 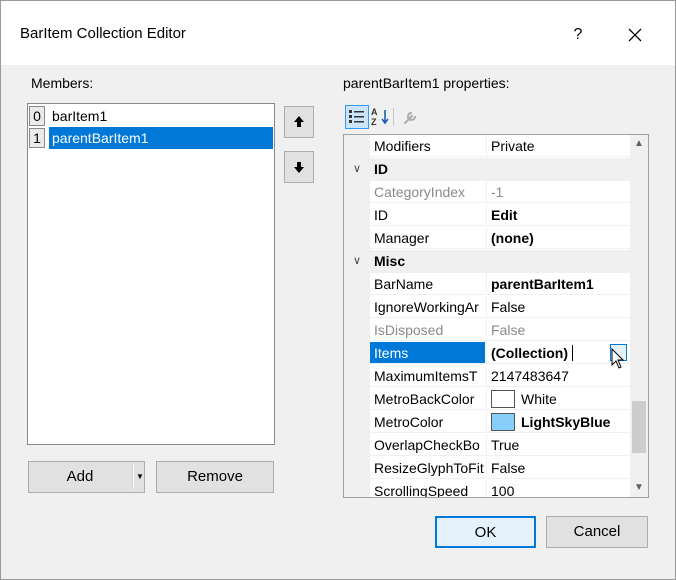 I want to click on color-name: LightSkyBlue, so click(x=566, y=422).